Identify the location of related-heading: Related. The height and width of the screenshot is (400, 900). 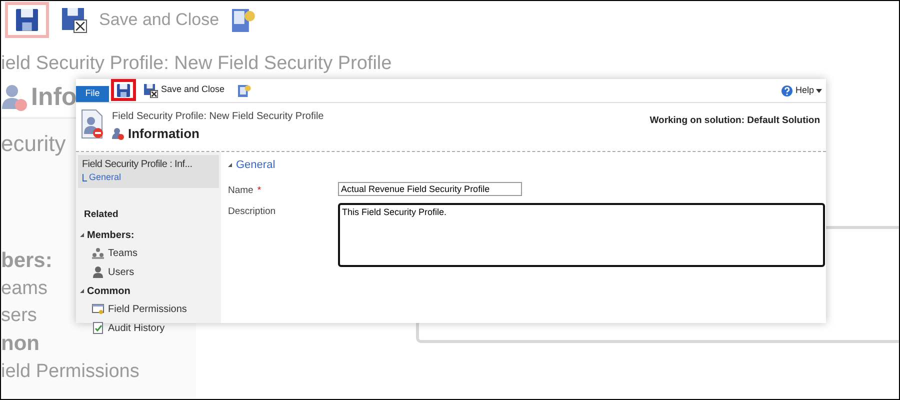
(102, 215).